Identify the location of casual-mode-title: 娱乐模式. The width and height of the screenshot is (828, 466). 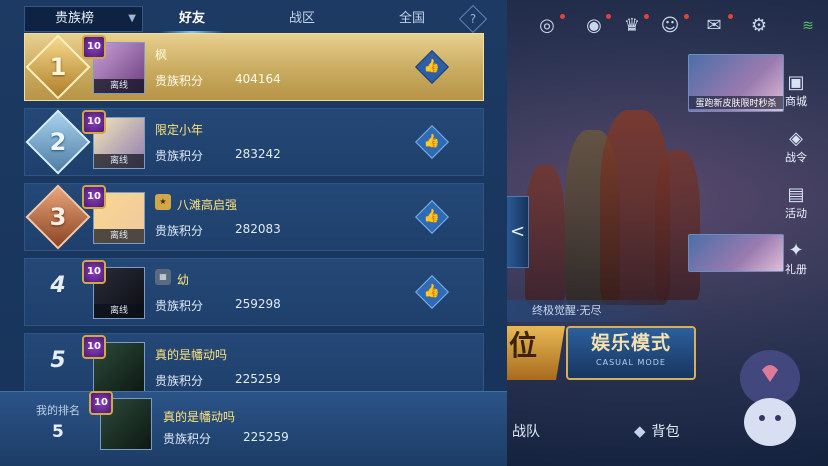
(630, 343).